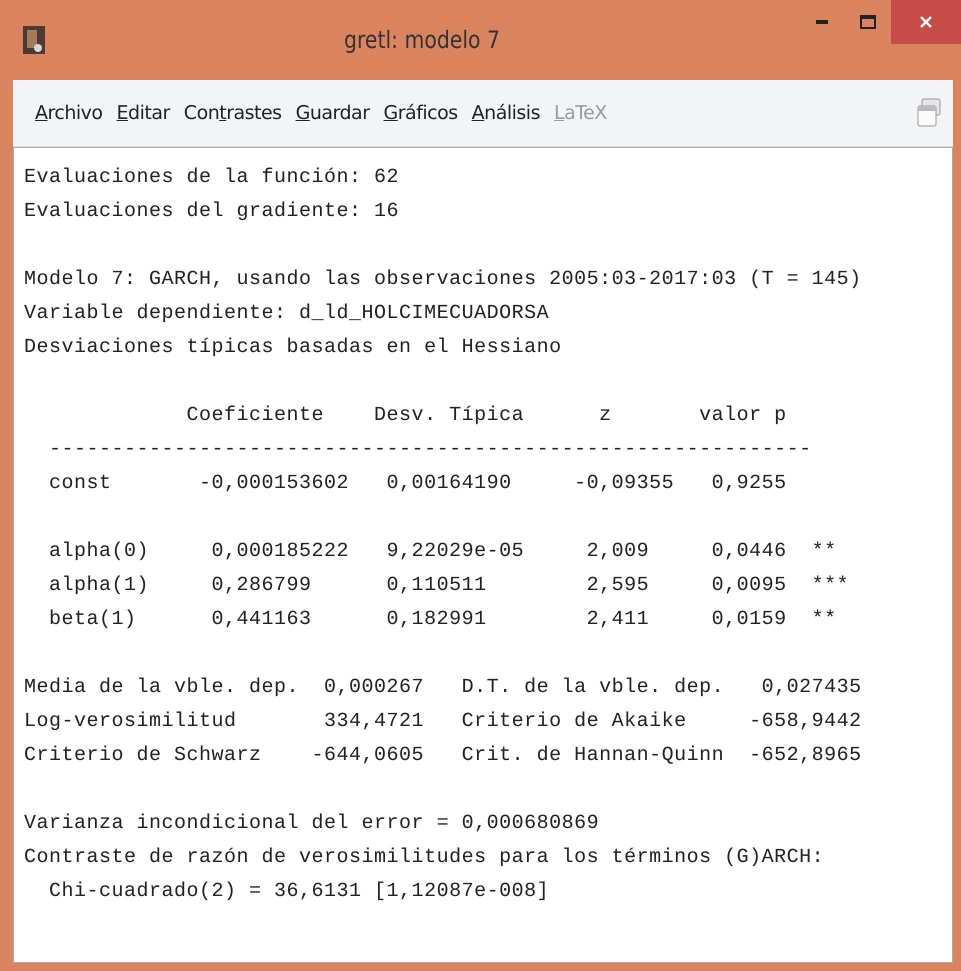  What do you see at coordinates (421, 113) in the screenshot?
I see `menu-item: Gráficos` at bounding box center [421, 113].